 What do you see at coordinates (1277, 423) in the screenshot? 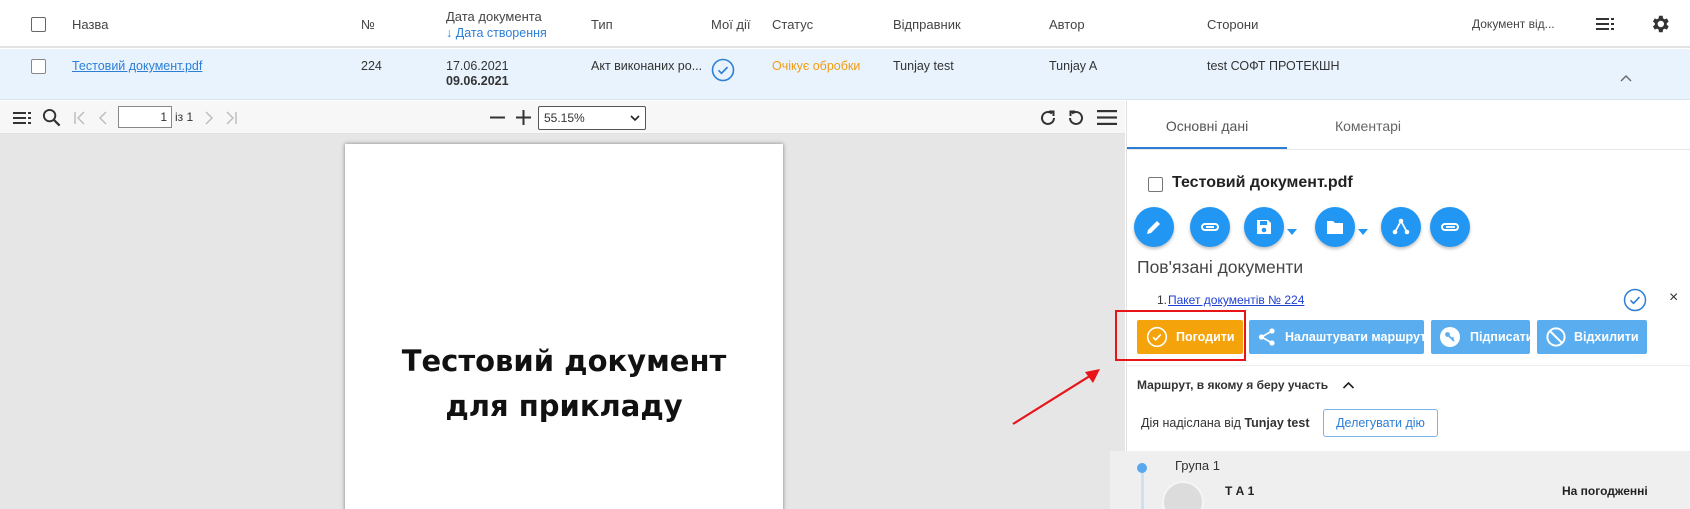
I see `action-sent-from-name: Tunjay test` at bounding box center [1277, 423].